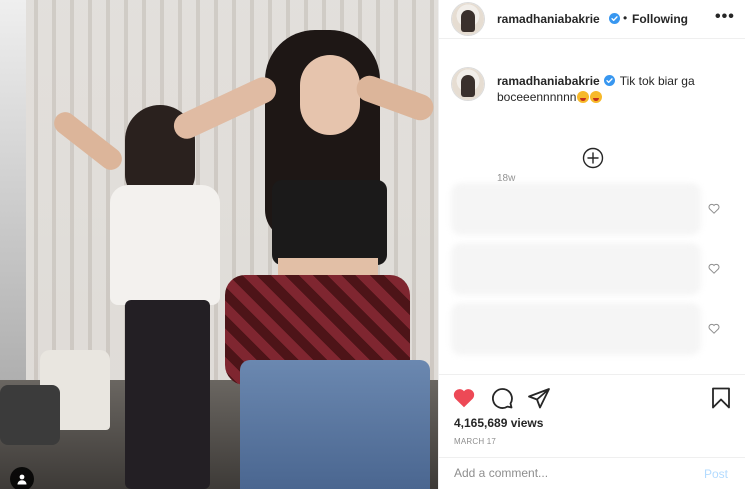 This screenshot has width=745, height=491. I want to click on dancer-right-top, so click(329, 222).